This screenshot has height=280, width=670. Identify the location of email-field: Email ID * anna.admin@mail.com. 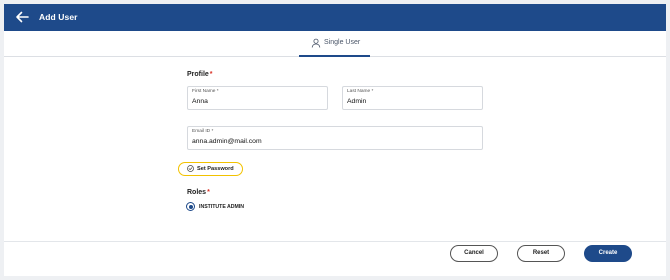
(335, 138).